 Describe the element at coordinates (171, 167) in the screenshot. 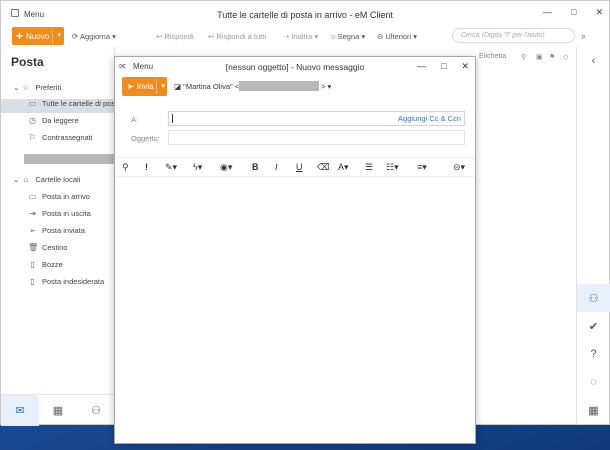

I see `sign-icon: ✎▾` at that location.